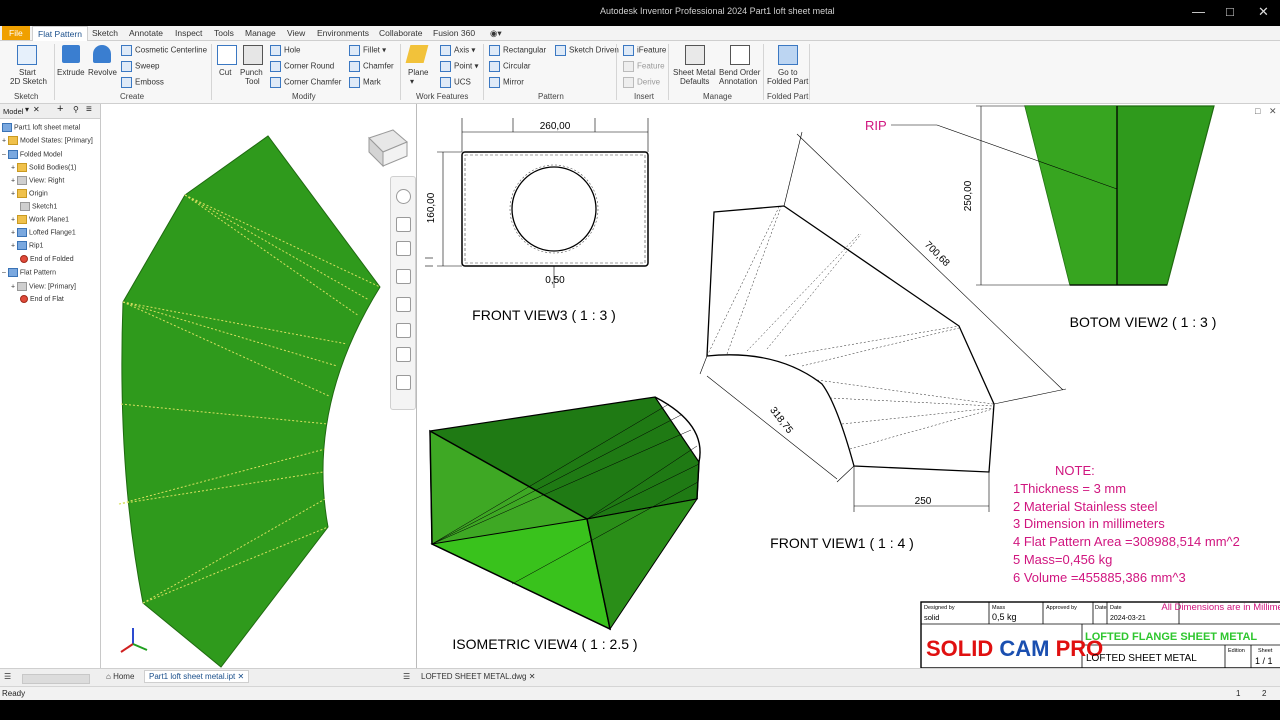  Describe the element at coordinates (41, 127) in the screenshot. I see `tree-item-part: Part1 loft sheet metal` at that location.